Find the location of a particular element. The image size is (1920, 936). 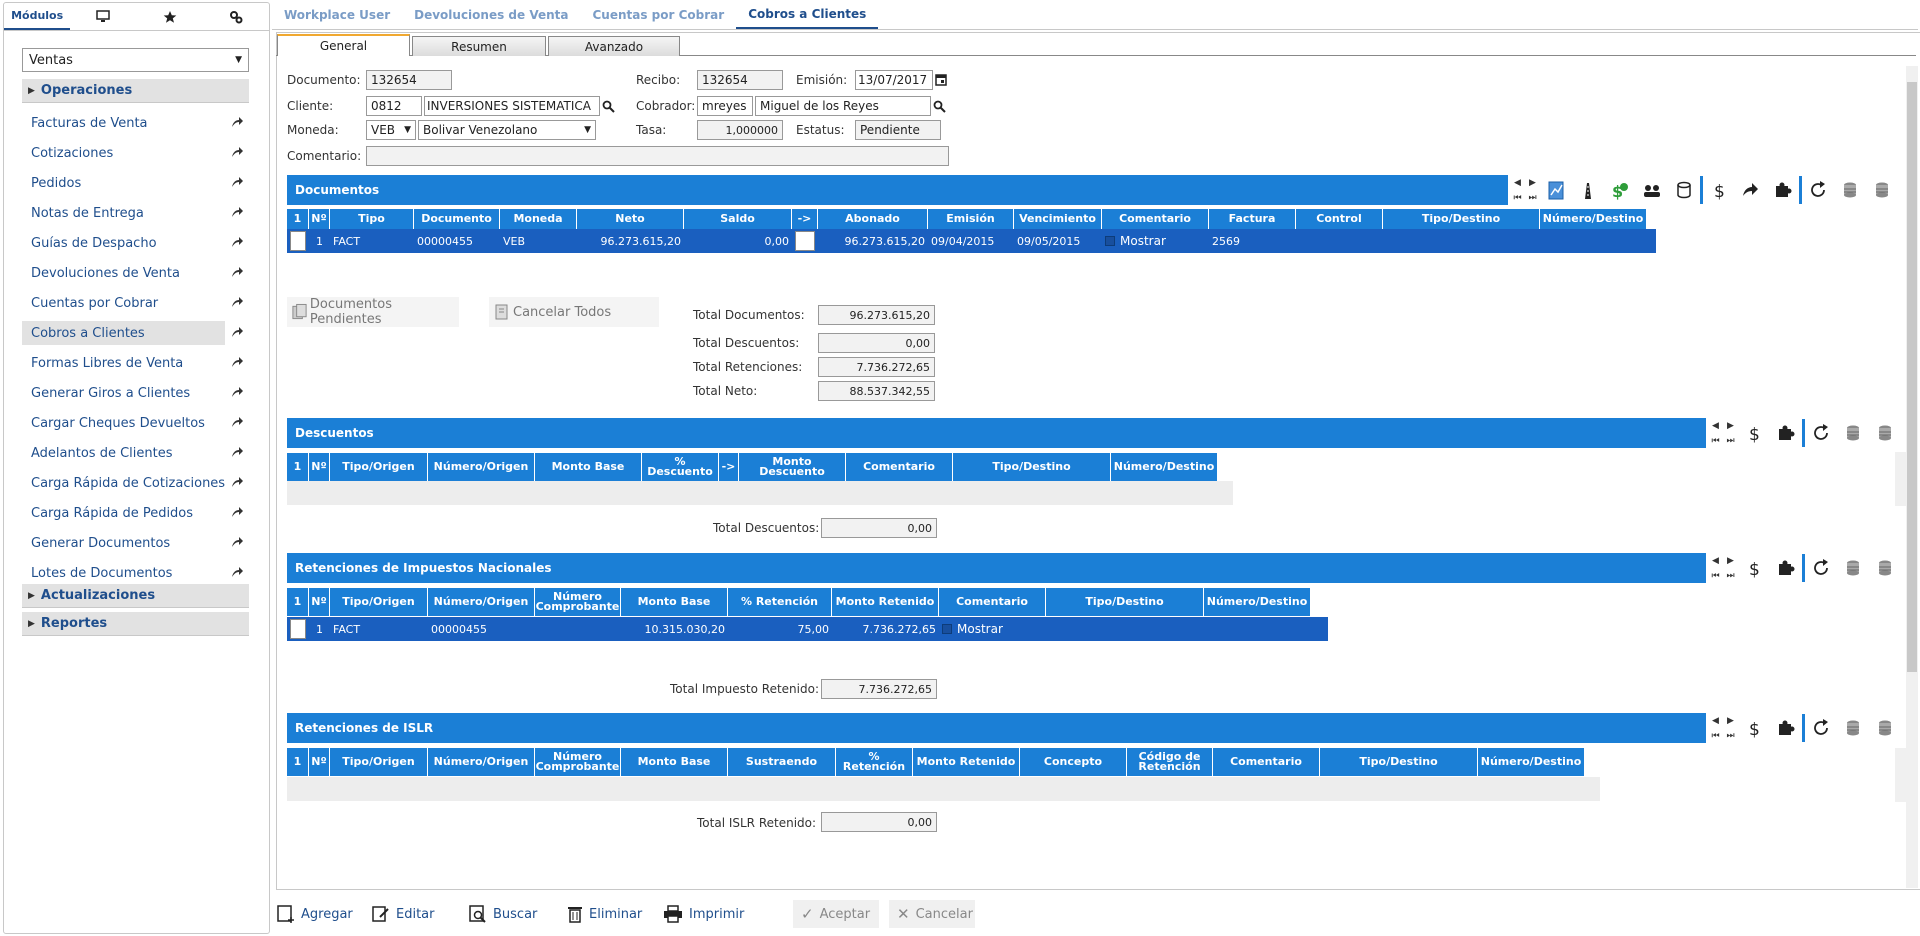

column-header: % Descuento is located at coordinates (680, 467).